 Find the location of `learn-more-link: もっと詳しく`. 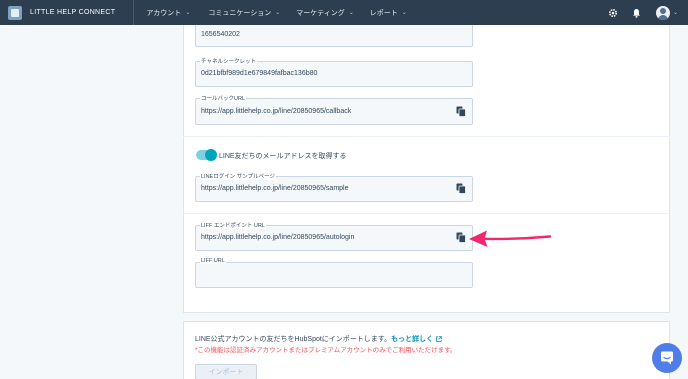

learn-more-link: もっと詳しく is located at coordinates (412, 339).